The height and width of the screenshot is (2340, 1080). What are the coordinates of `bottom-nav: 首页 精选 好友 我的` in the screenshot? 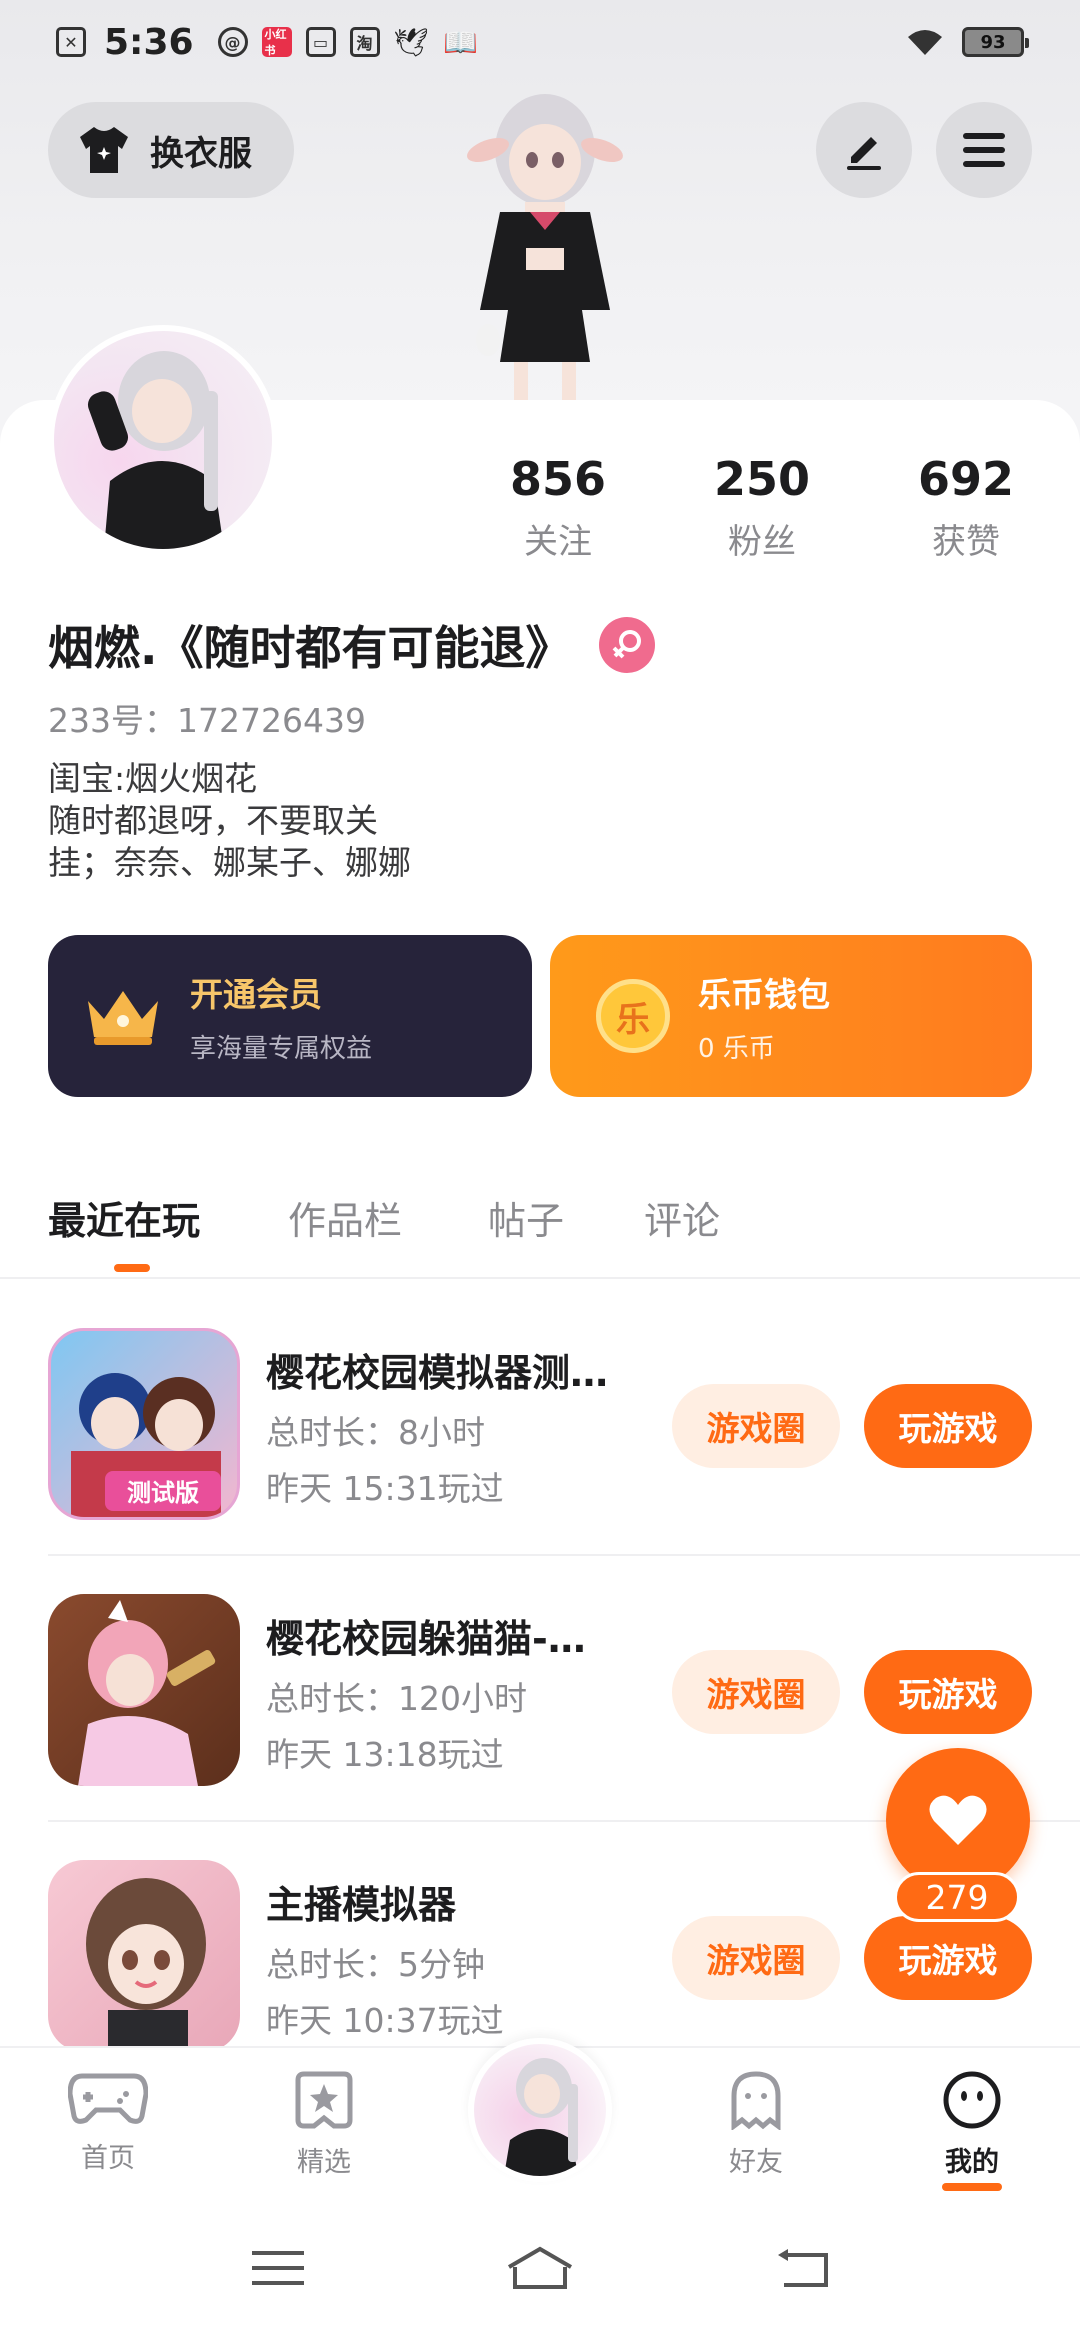 It's located at (540, 2117).